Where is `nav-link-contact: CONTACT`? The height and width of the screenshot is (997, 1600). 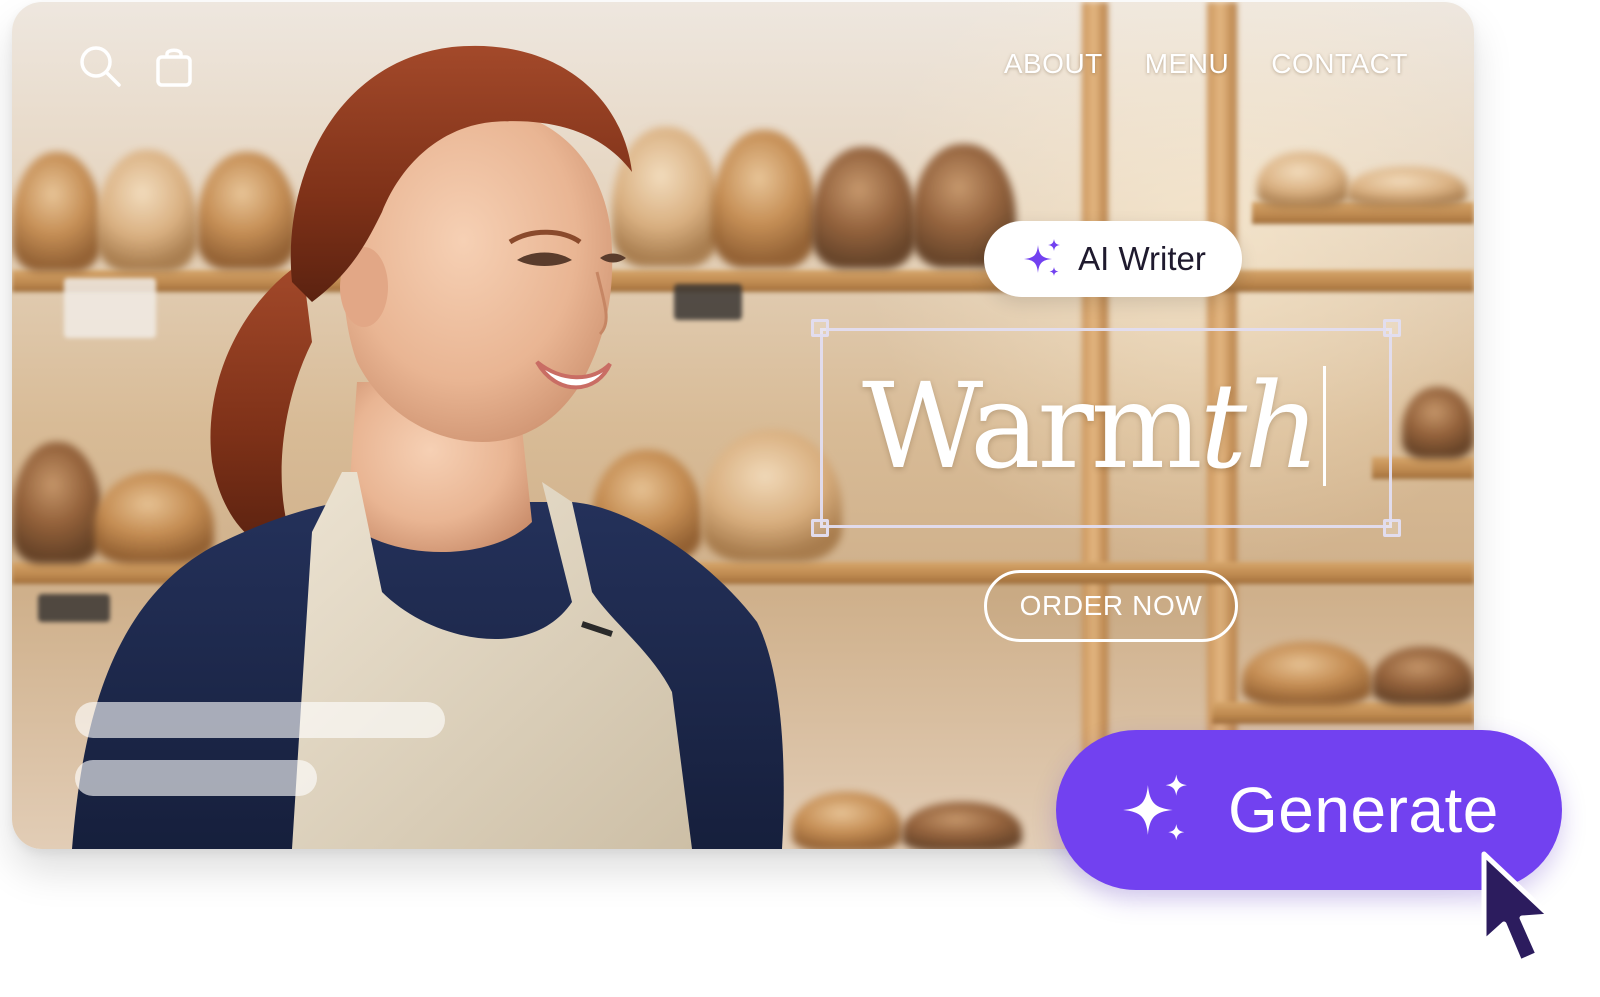 nav-link-contact: CONTACT is located at coordinates (1339, 64).